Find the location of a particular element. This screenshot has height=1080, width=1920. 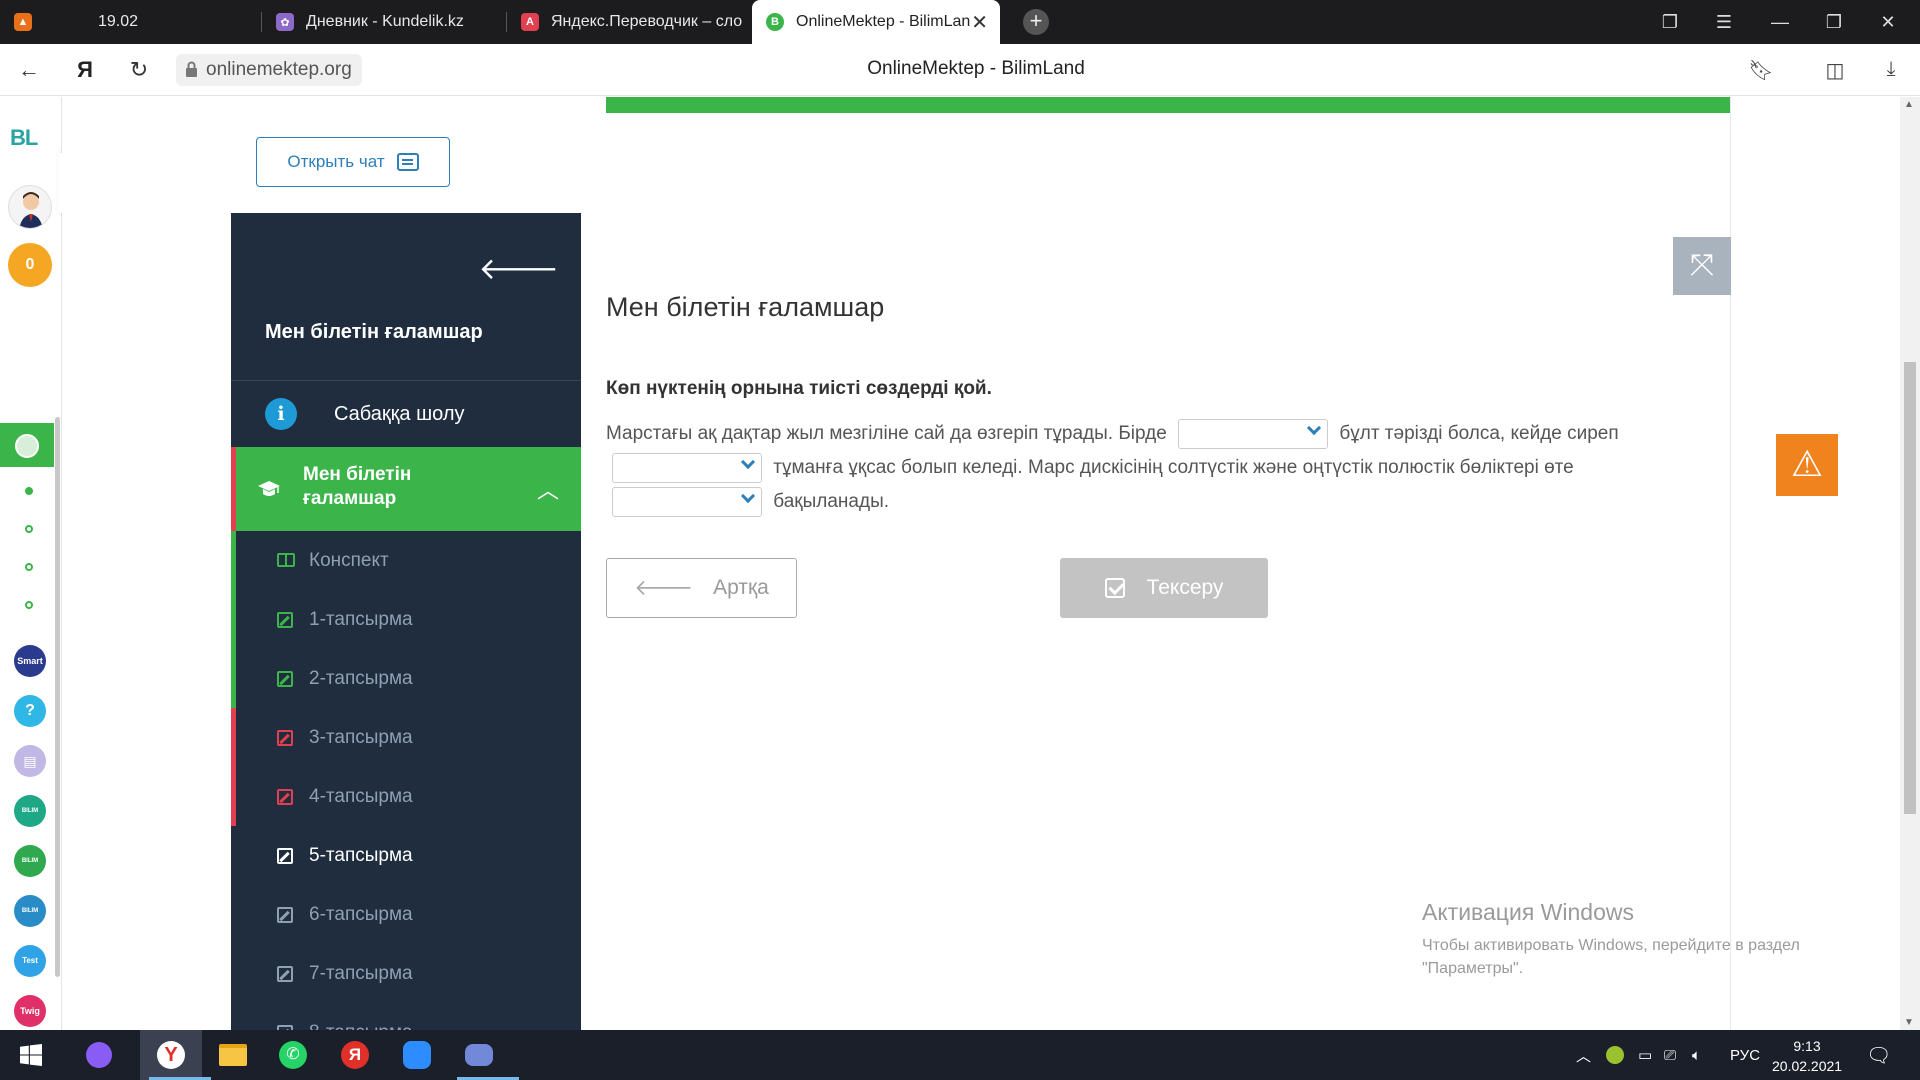

menu-icon: ☰ is located at coordinates (1724, 22).